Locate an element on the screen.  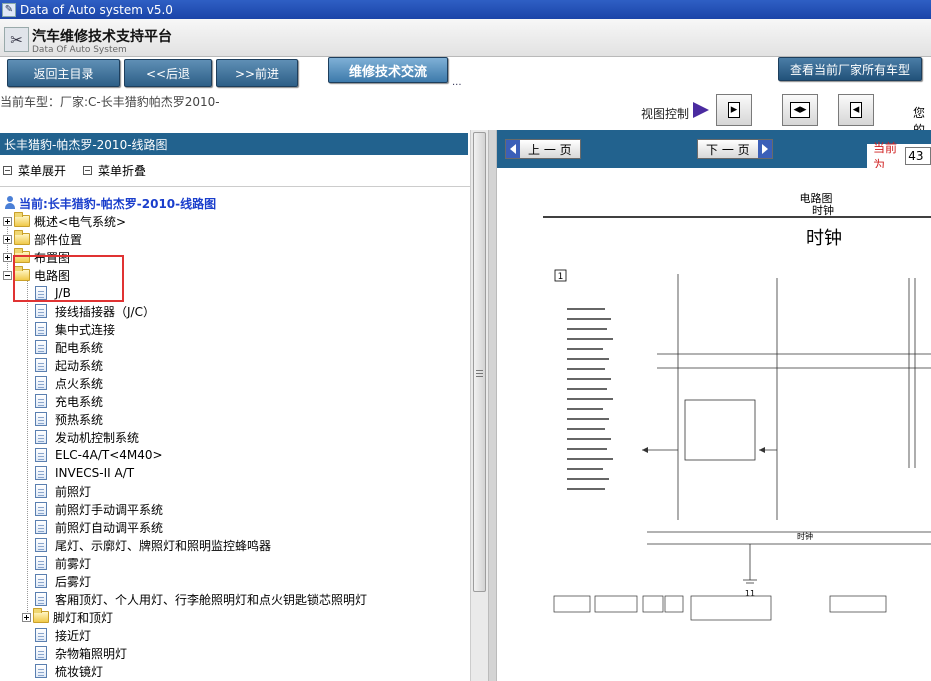
tree-item: 前雾灯 is located at coordinates (63, 563).